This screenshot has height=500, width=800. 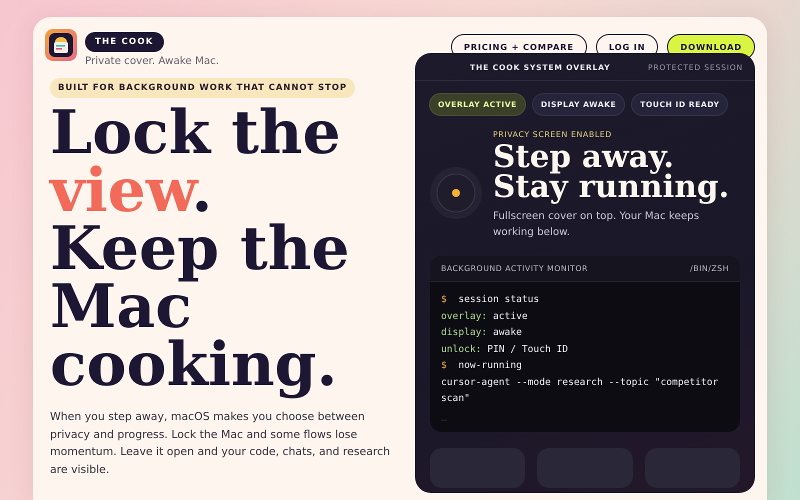 I want to click on terminal-line: display: awake, so click(x=482, y=333).